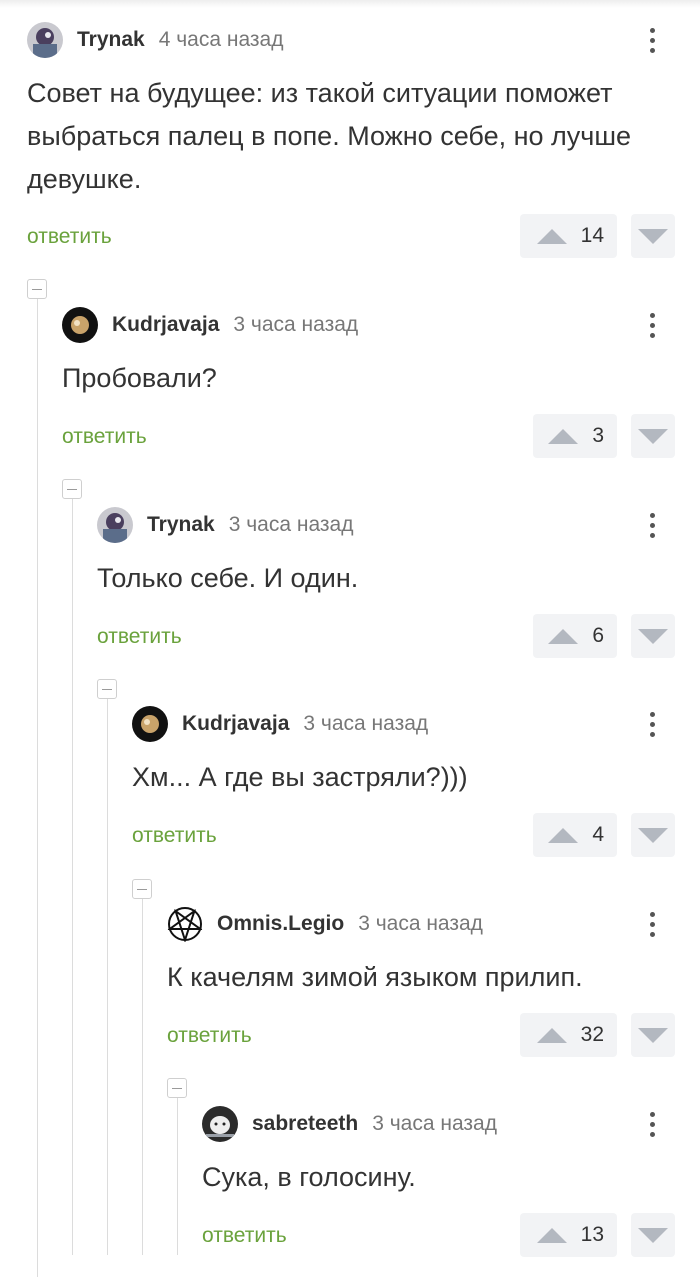 The height and width of the screenshot is (1277, 700). Describe the element at coordinates (139, 378) in the screenshot. I see `comment-text: Пробовали?` at that location.